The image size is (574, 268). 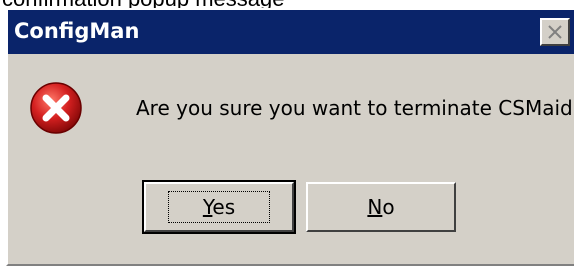 I want to click on no-button: No, so click(x=381, y=207).